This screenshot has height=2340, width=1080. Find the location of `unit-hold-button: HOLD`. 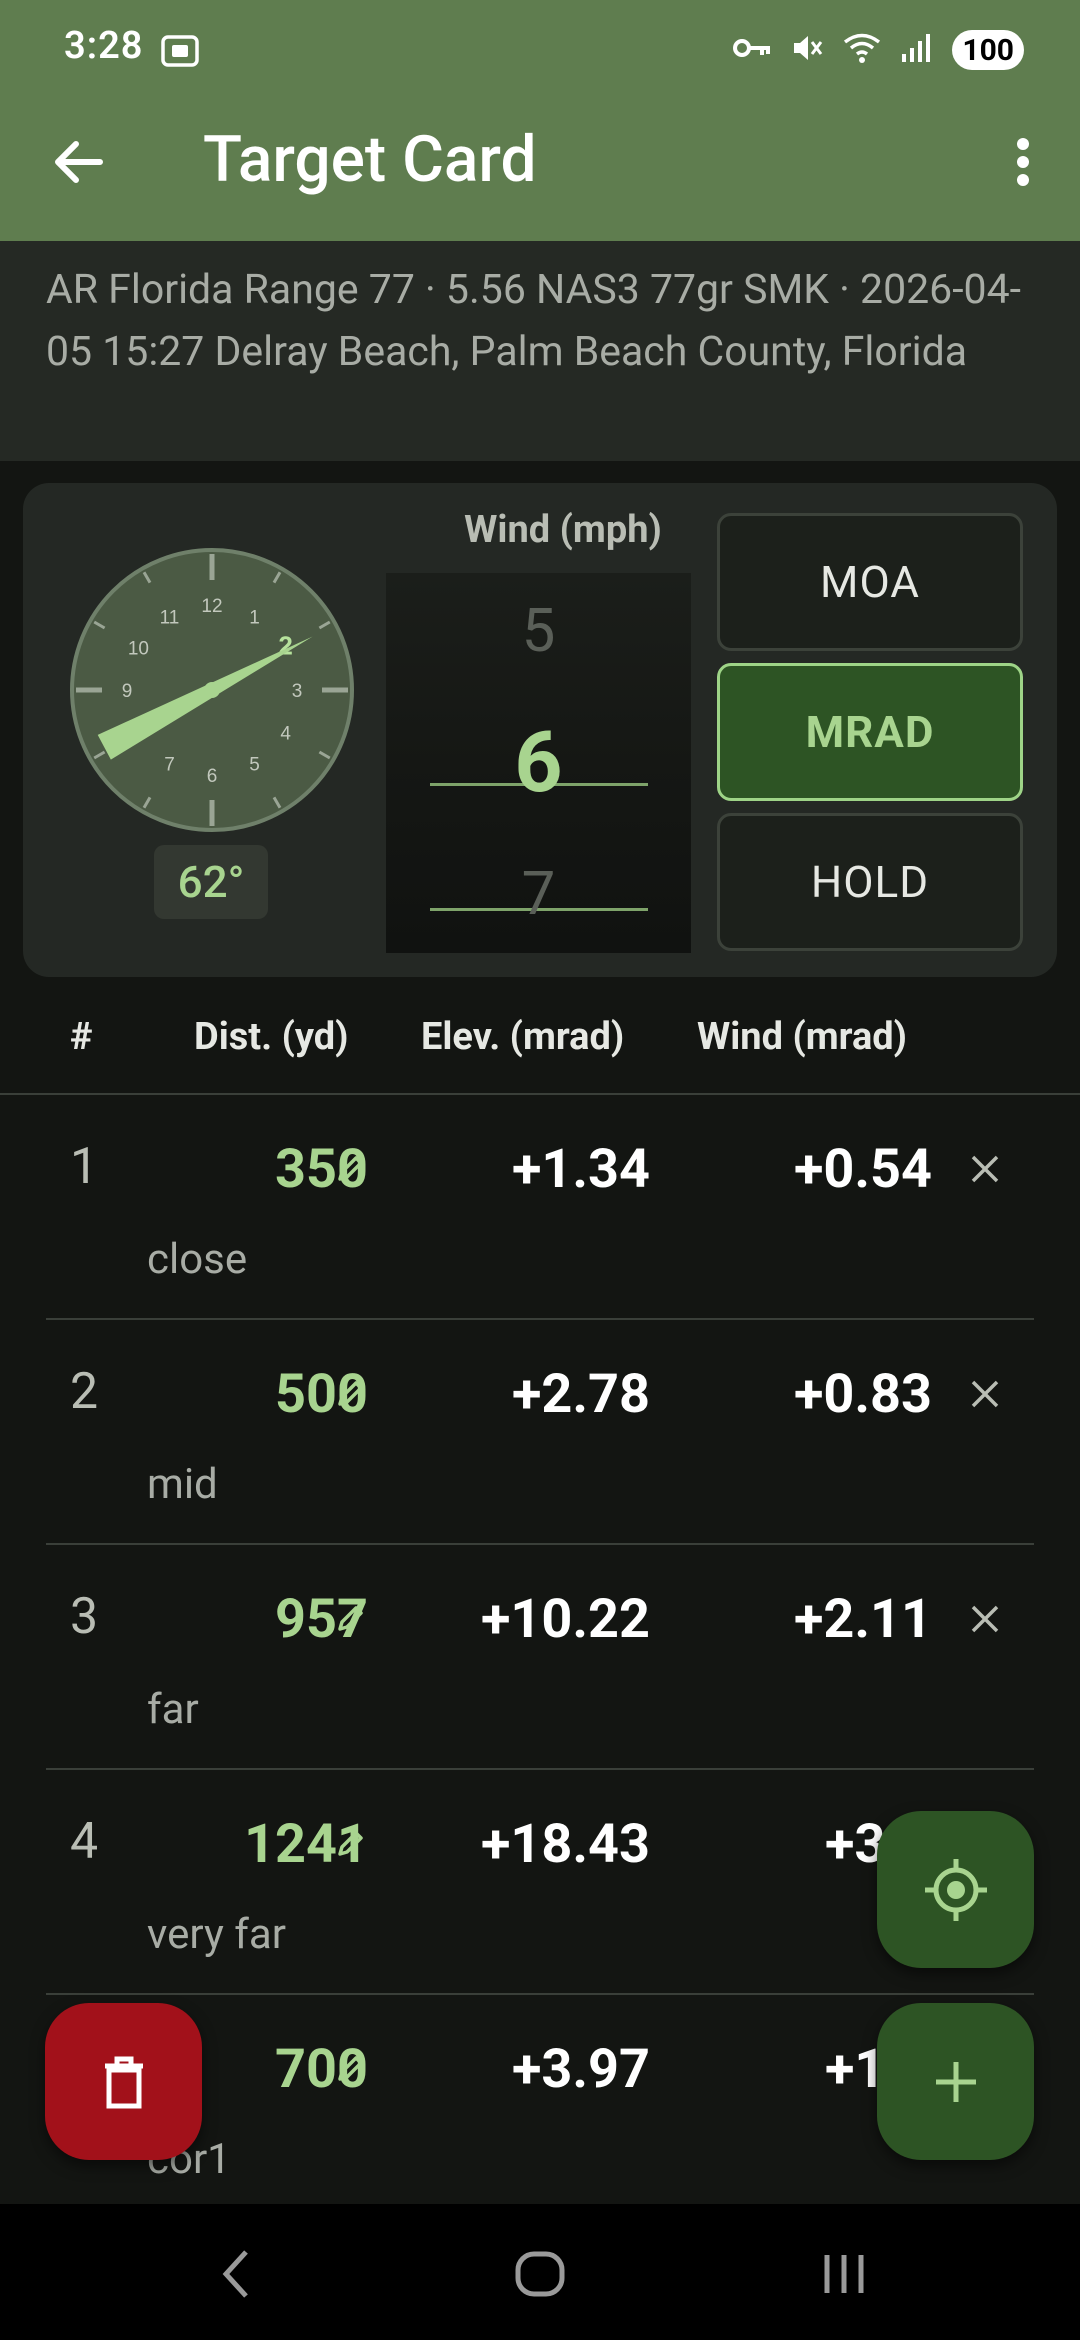

unit-hold-button: HOLD is located at coordinates (870, 882).